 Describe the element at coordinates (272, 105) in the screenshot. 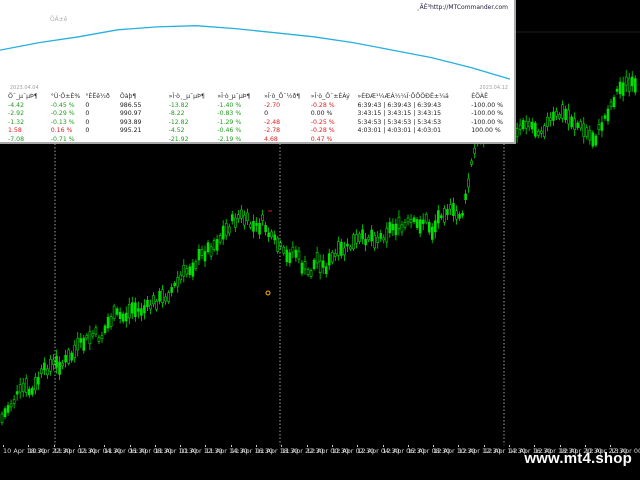

I see `table-cell: -2.70` at that location.